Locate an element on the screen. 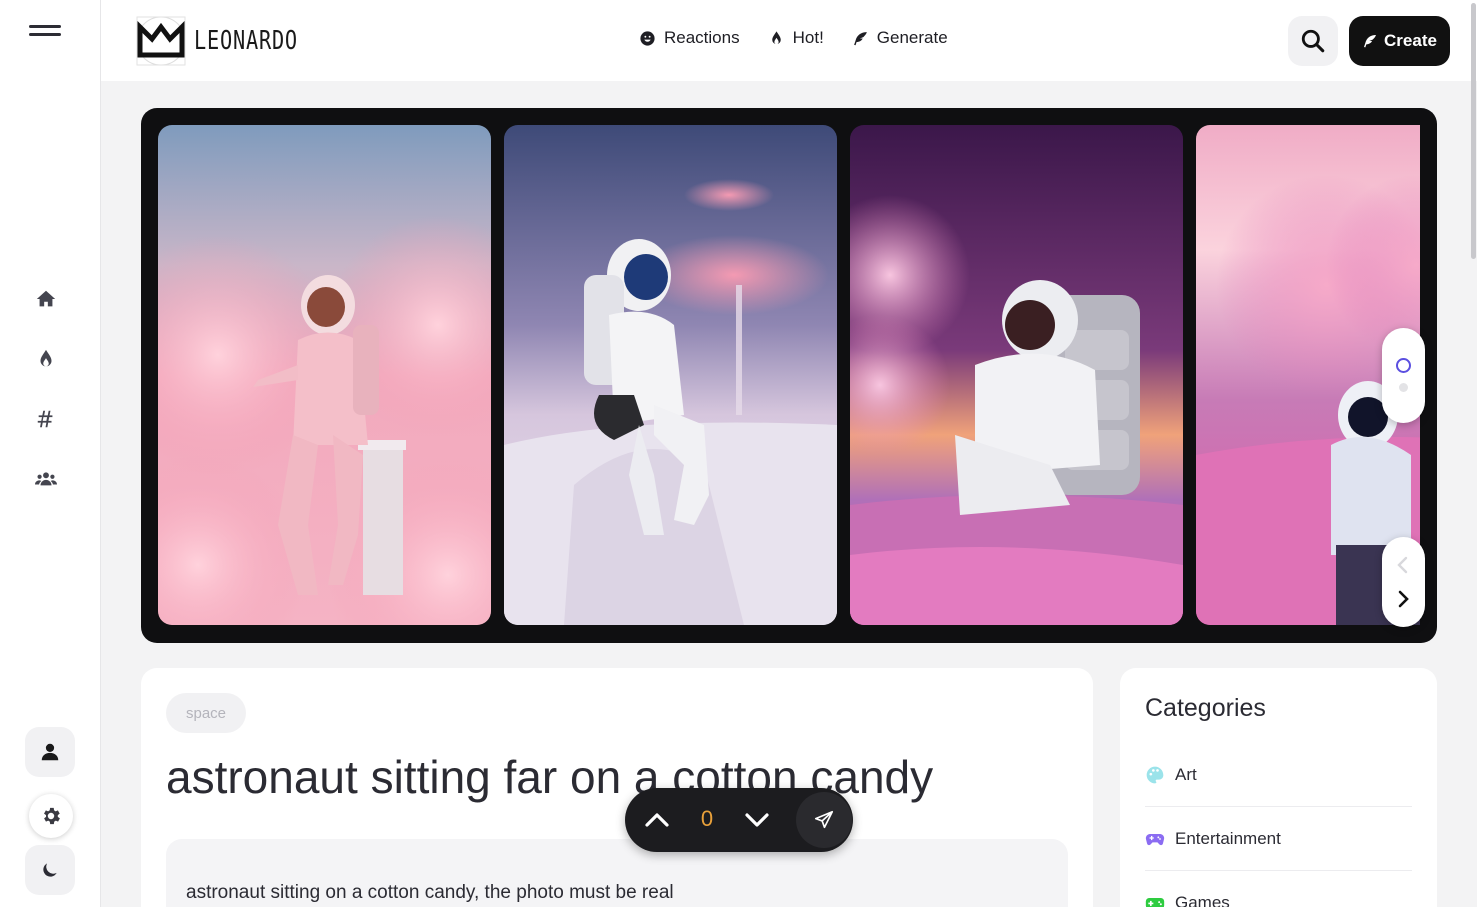 This screenshot has height=907, width=1477. hashtag-icon is located at coordinates (46, 419).